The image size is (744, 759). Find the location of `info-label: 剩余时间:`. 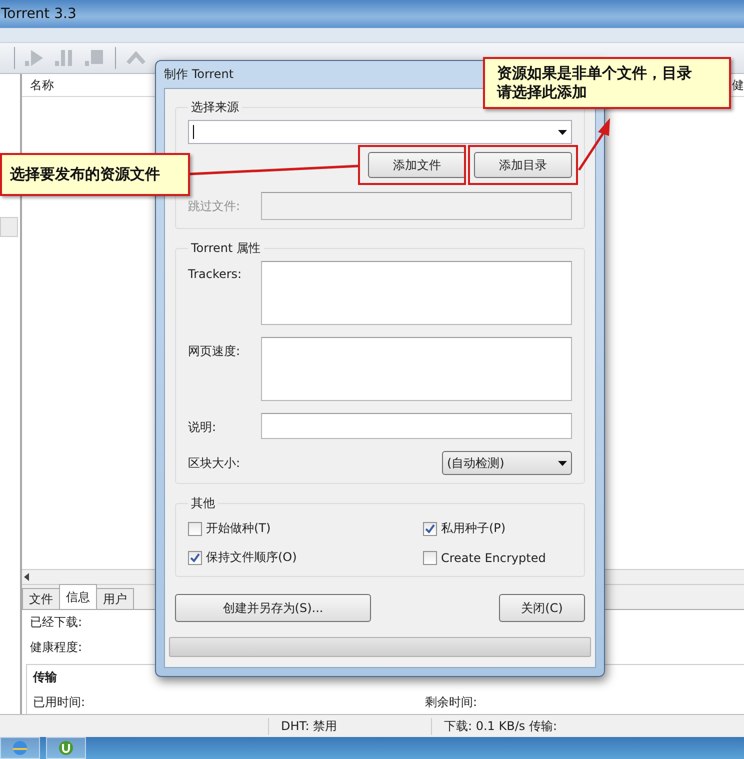

info-label: 剩余时间: is located at coordinates (451, 702).